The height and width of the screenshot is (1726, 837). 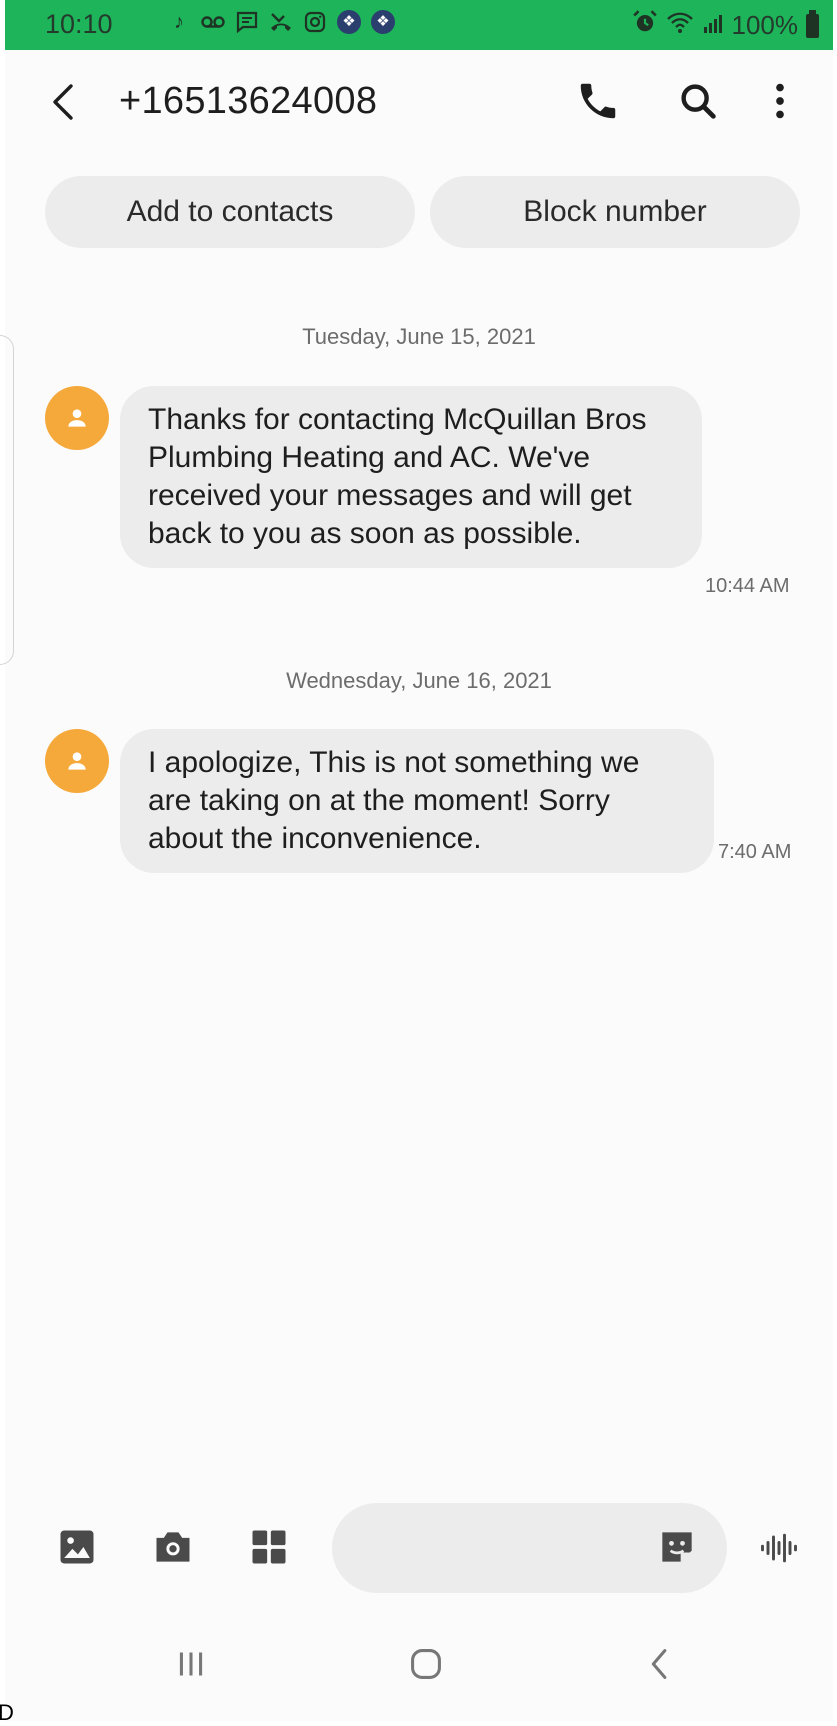 I want to click on add-to-contacts-label: Add to contacts, so click(x=230, y=211).